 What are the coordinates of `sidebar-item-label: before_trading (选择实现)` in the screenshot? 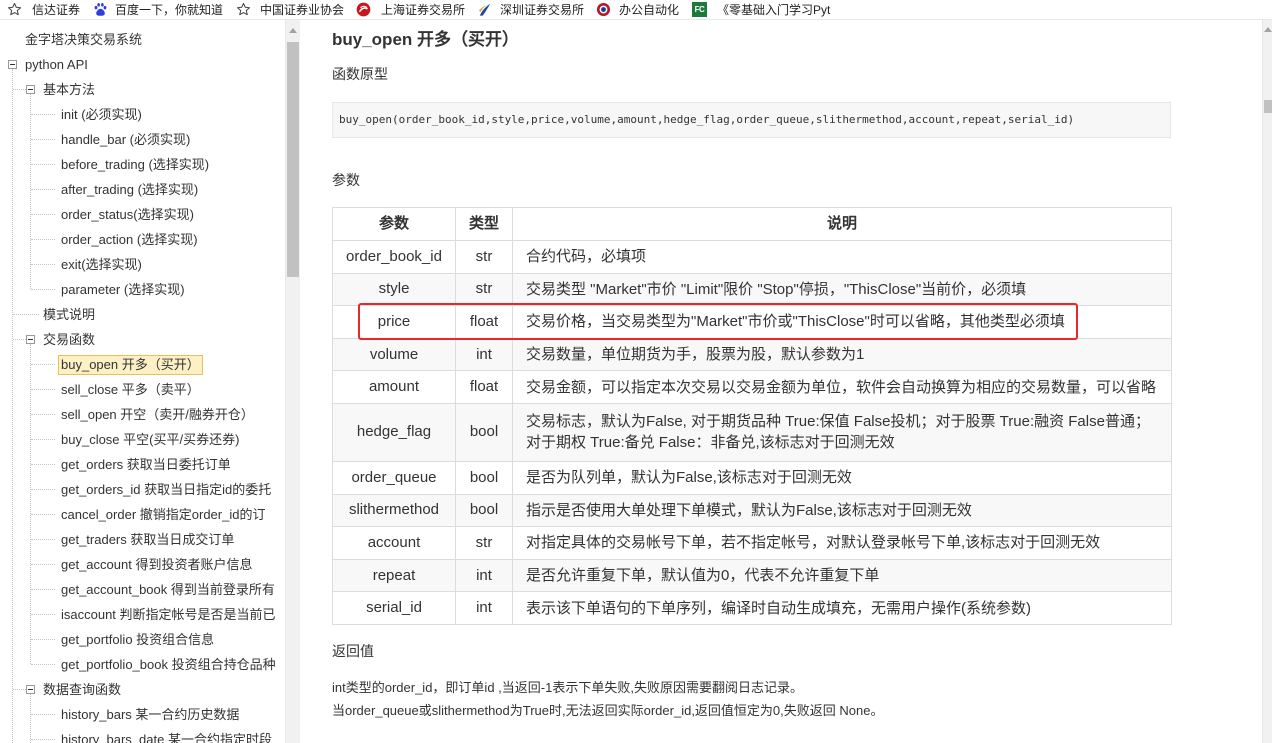 It's located at (135, 164).